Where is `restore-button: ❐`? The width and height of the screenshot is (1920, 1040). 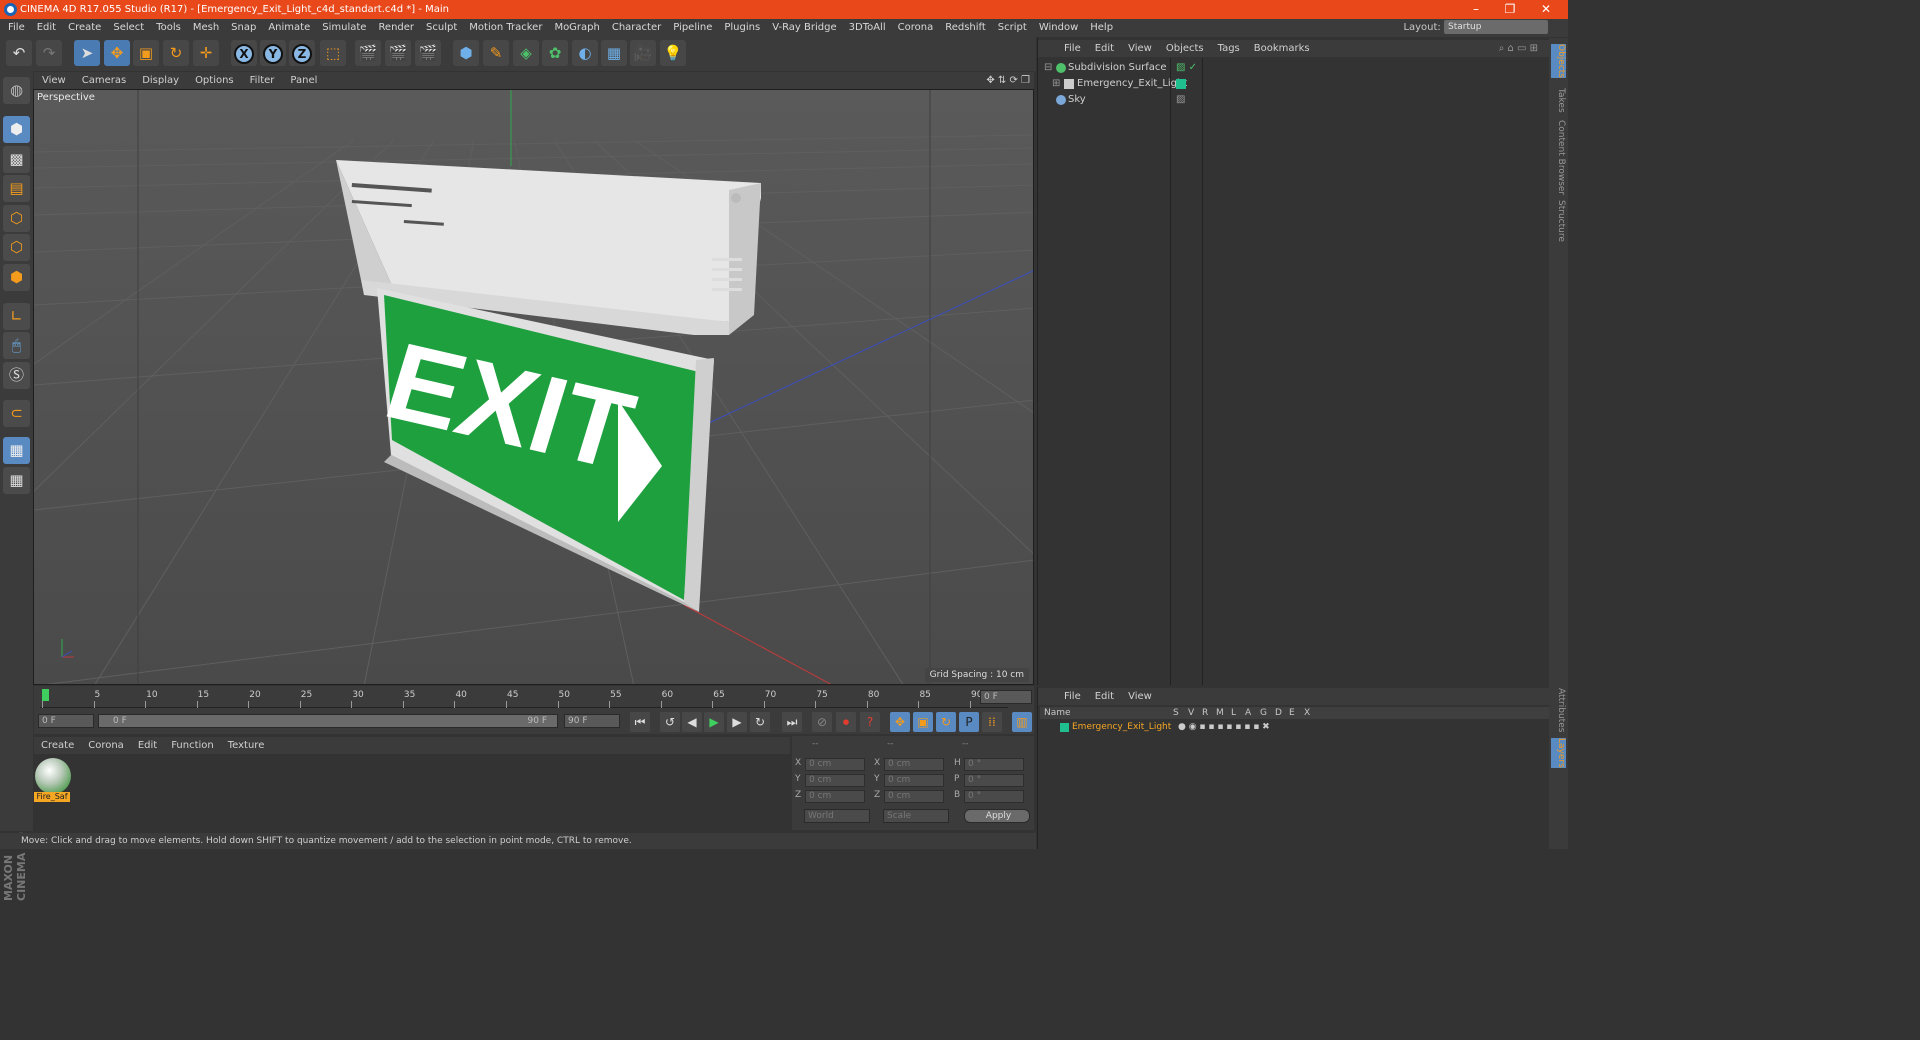
restore-button: ❐ is located at coordinates (1510, 9).